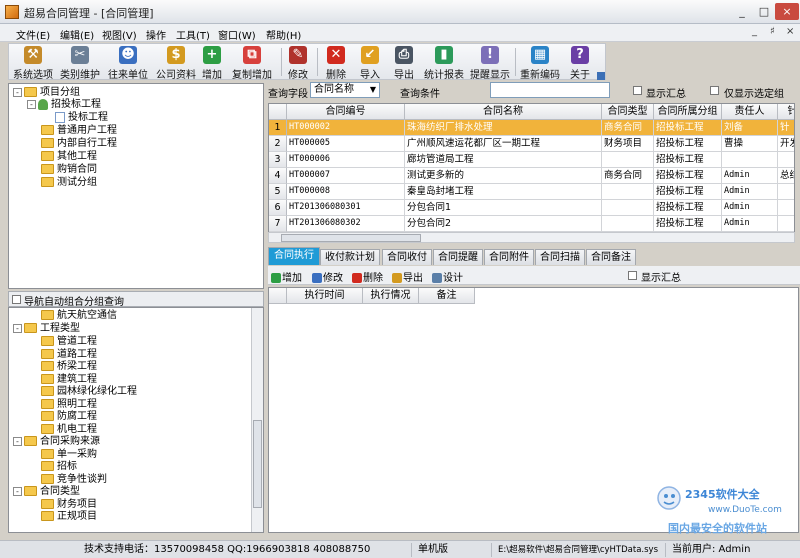 The image size is (800, 558). What do you see at coordinates (531, 192) in the screenshot?
I see `table-row: 5 HT000008 秦皇岛封堵工程 招投标工程 Admin` at bounding box center [531, 192].